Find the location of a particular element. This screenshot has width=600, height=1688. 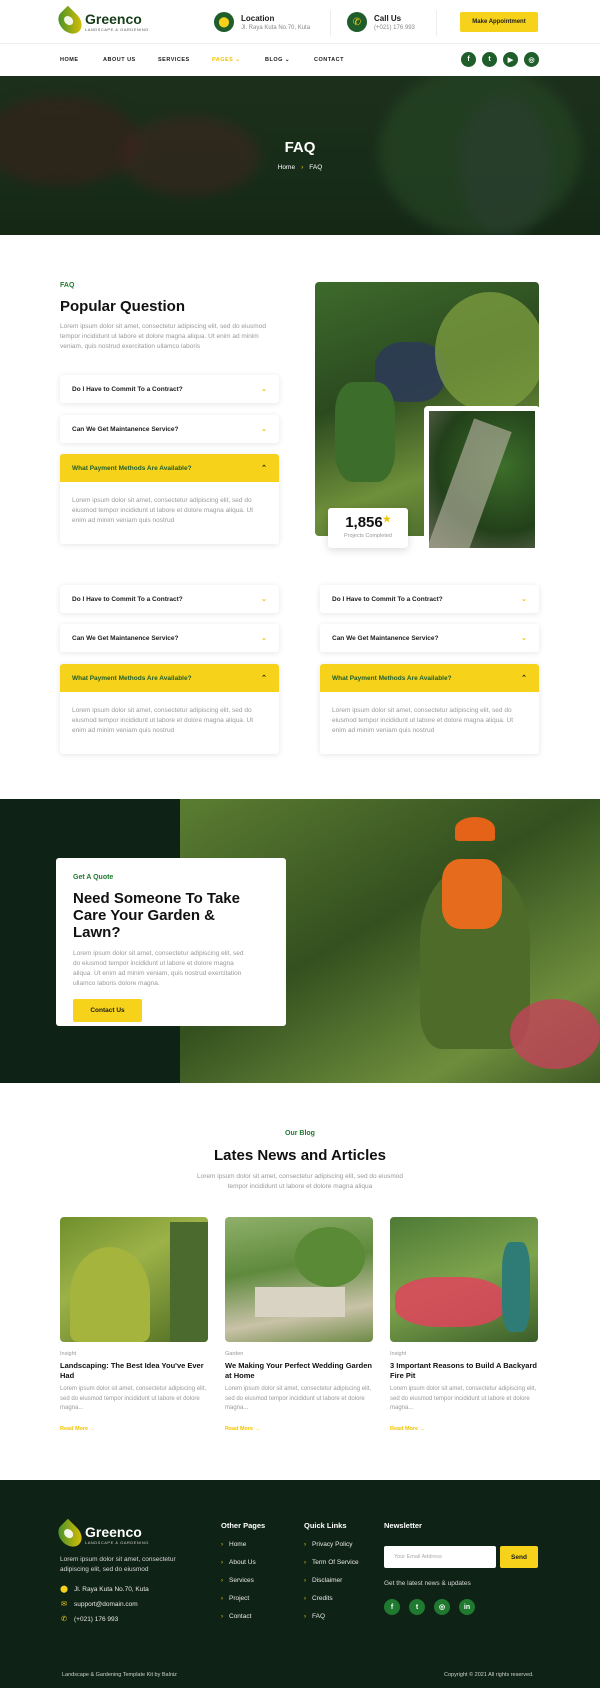

gardener-shape is located at coordinates (365, 432).